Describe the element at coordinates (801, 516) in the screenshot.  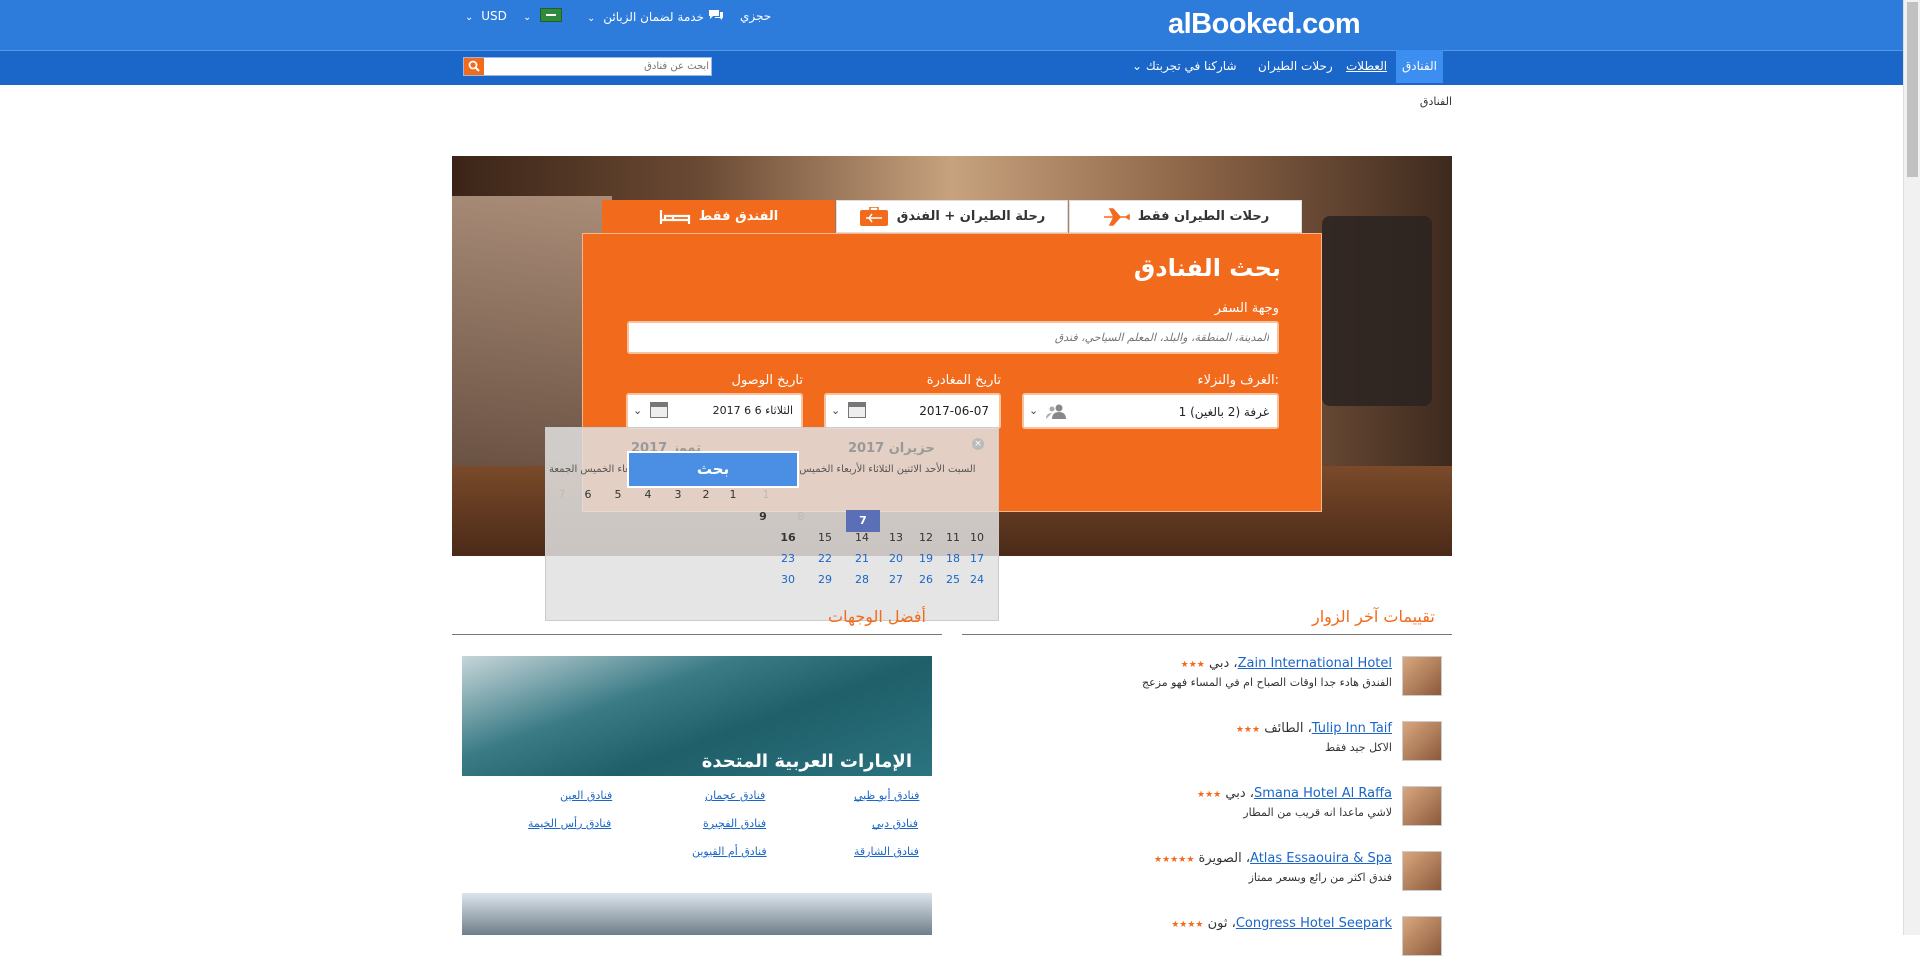
I see `calendar-day: 8` at that location.